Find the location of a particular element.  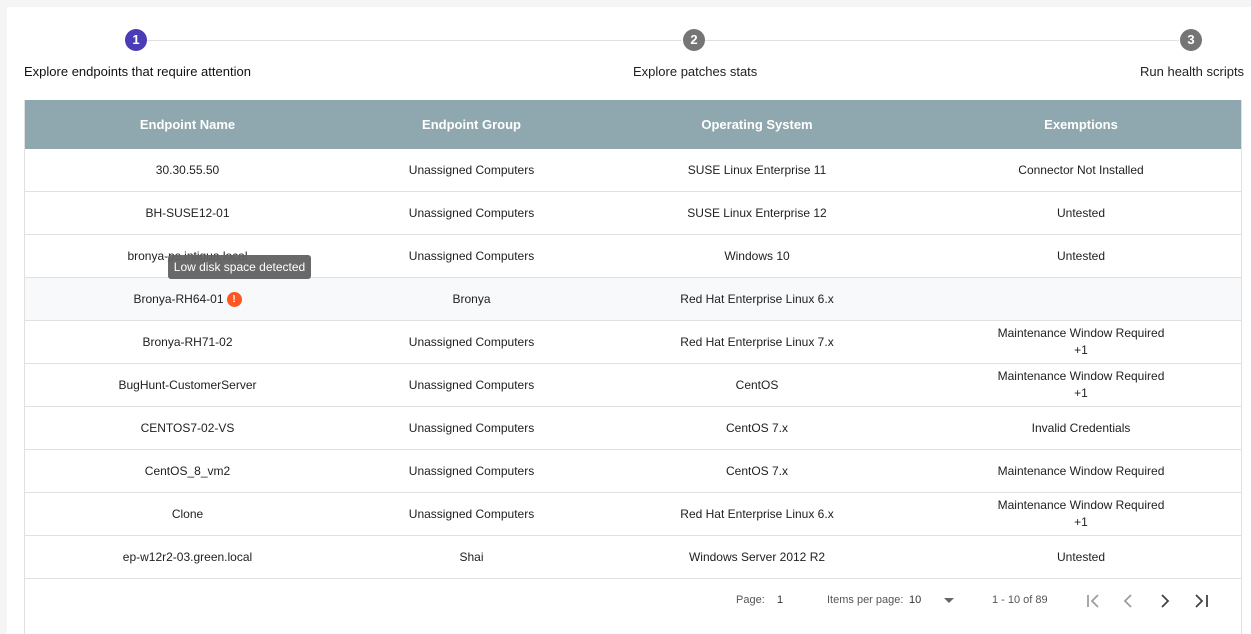

exclamation-icon: ! is located at coordinates (234, 299).